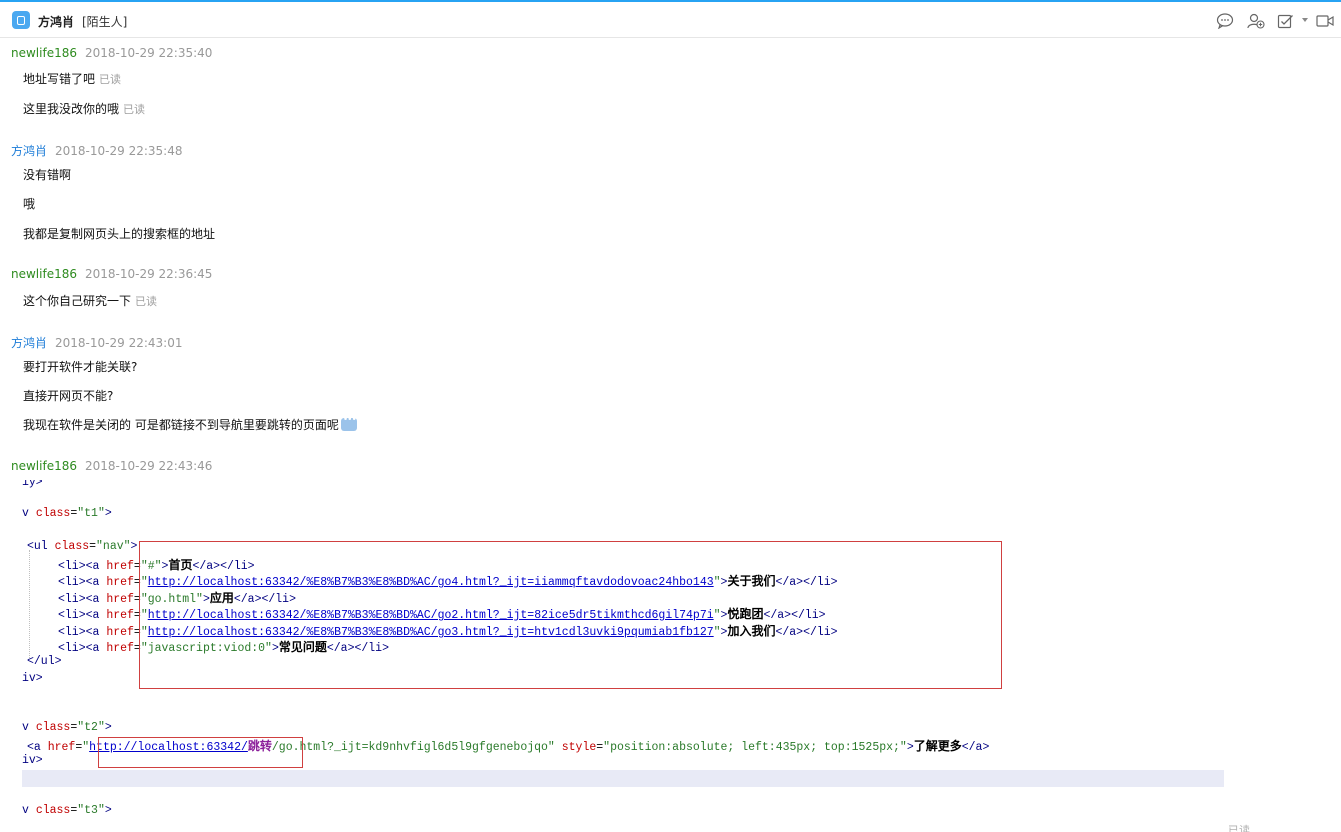 The image size is (1341, 832). What do you see at coordinates (32, 484) in the screenshot?
I see `code-line: iy>` at bounding box center [32, 484].